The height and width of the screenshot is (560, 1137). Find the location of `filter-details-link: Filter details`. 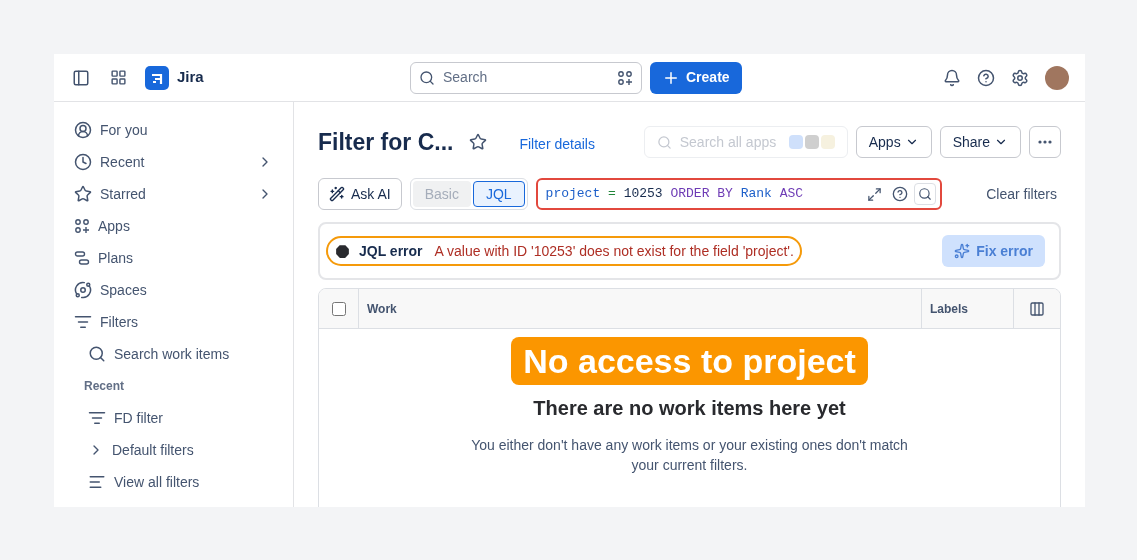

filter-details-link: Filter details is located at coordinates (557, 144).